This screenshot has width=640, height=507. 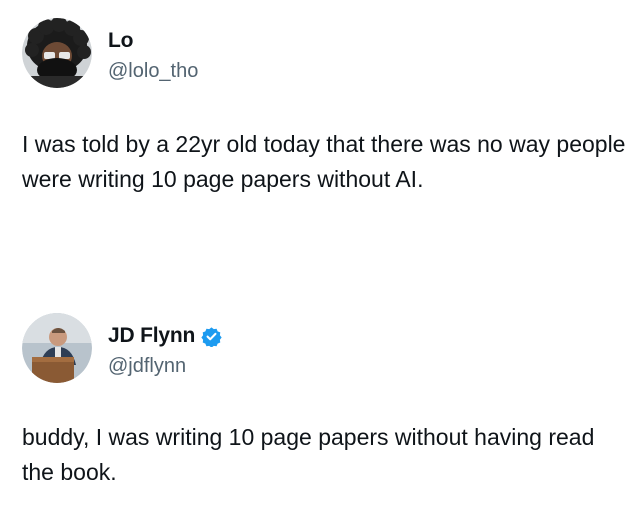 I want to click on tweet-header: JD Flynn @jdflynn, so click(x=322, y=348).